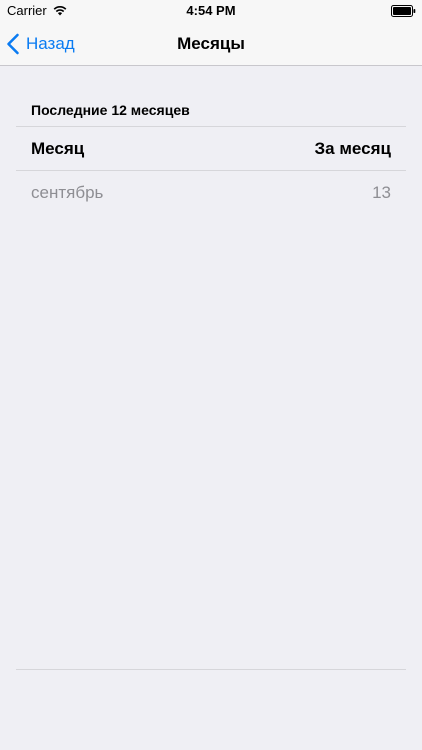  I want to click on row-month: сентябрь, so click(67, 192).